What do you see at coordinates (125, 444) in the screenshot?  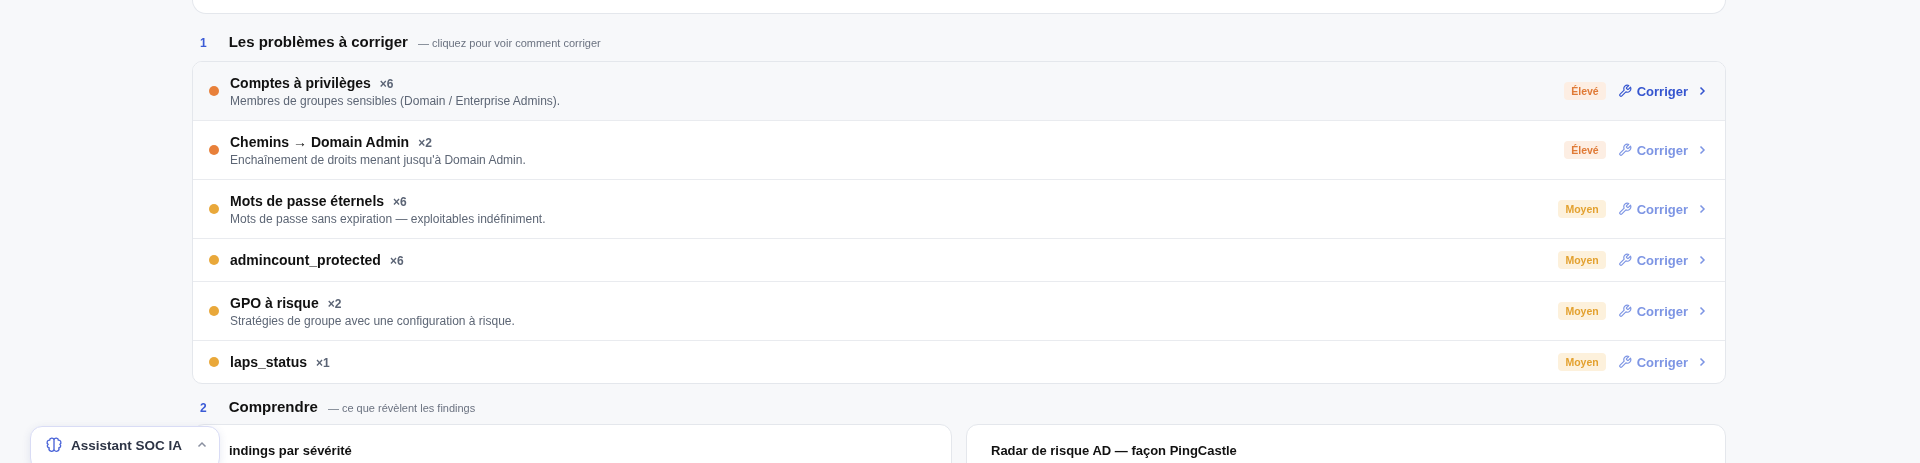 I see `assistant-button: Assistant SOC IA` at bounding box center [125, 444].